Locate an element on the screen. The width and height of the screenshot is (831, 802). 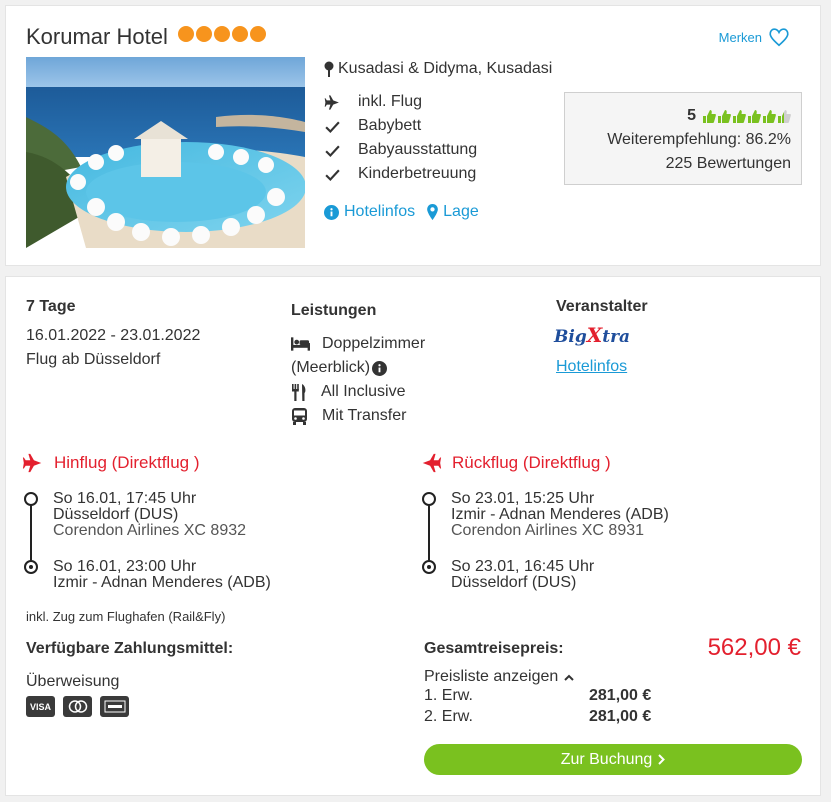
outbound-timeline is located at coordinates (31, 533).